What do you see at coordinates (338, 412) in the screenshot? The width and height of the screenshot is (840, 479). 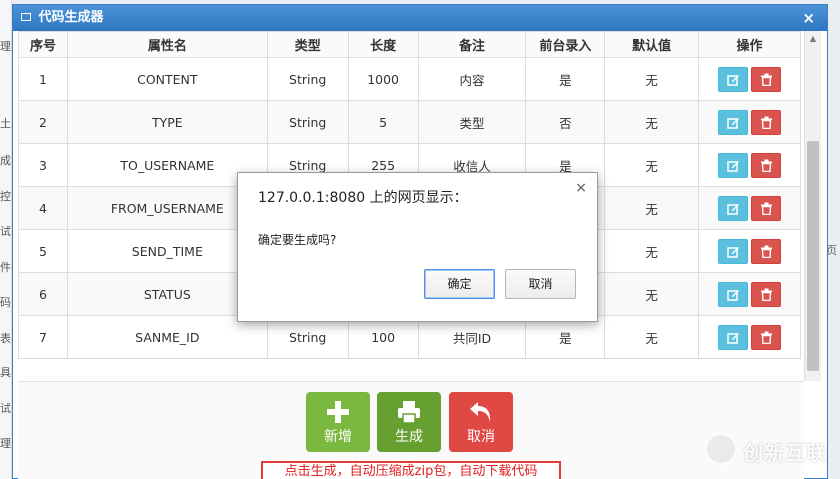 I see `plus-icon` at bounding box center [338, 412].